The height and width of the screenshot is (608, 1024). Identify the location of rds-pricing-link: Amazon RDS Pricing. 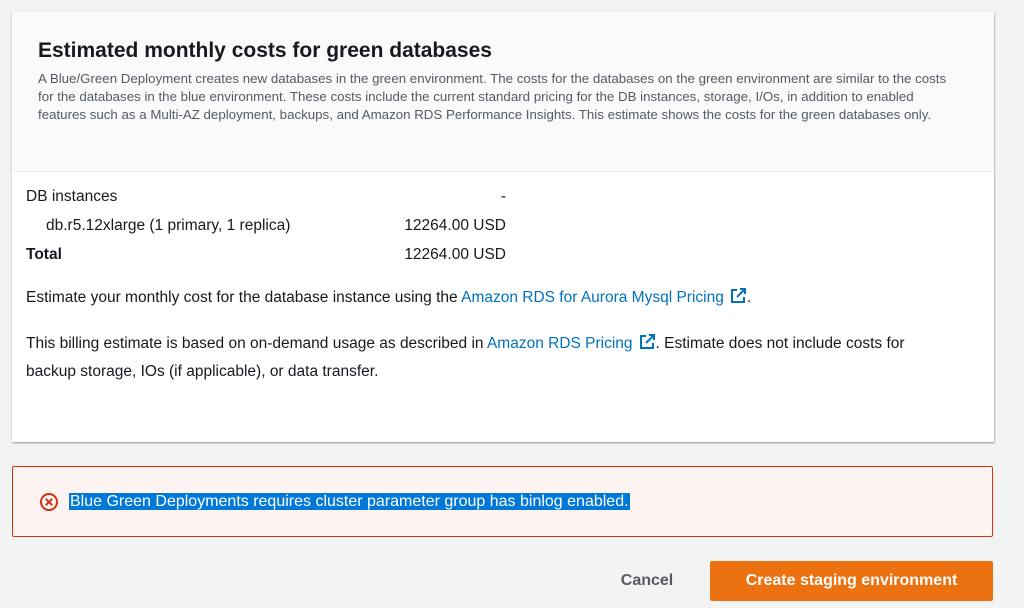
(571, 343).